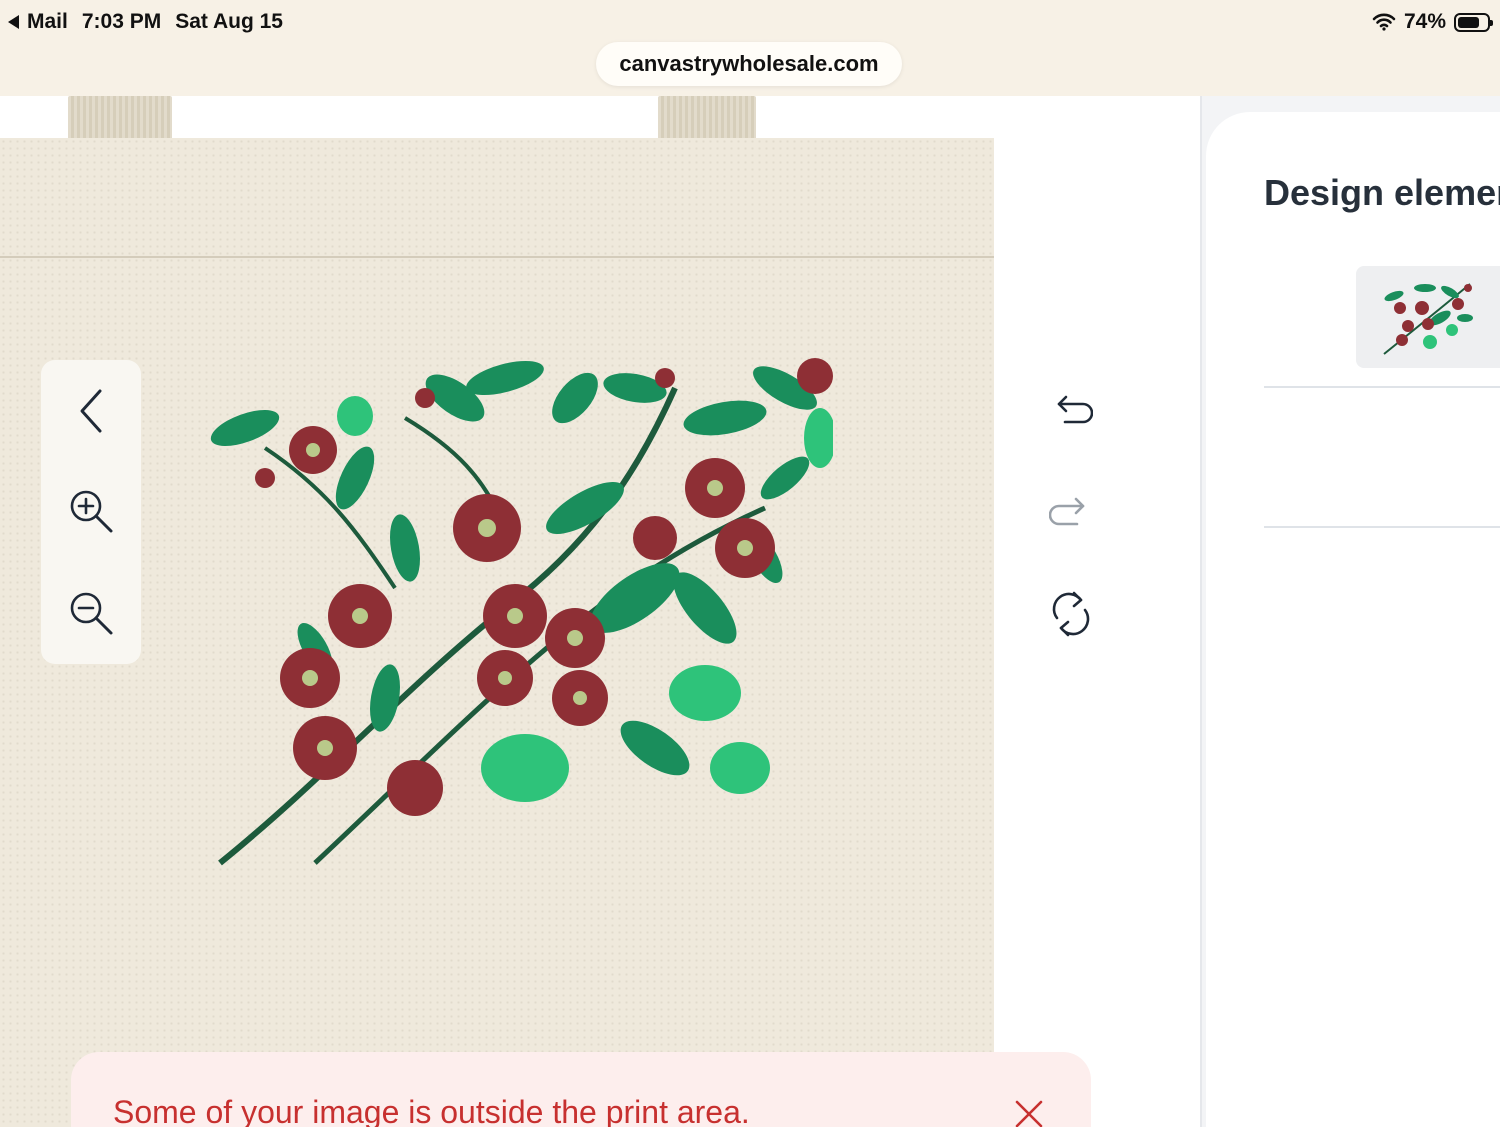 This screenshot has height=1127, width=1500. I want to click on bag-hem, so click(497, 257).